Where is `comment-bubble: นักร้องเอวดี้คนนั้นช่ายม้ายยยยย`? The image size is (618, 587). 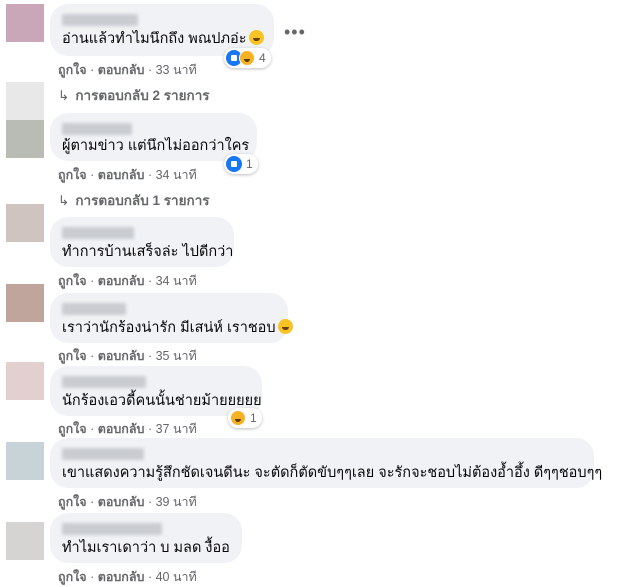
comment-bubble: นักร้องเอวดี้คนนั้นช่ายม้ายยยยย is located at coordinates (156, 391).